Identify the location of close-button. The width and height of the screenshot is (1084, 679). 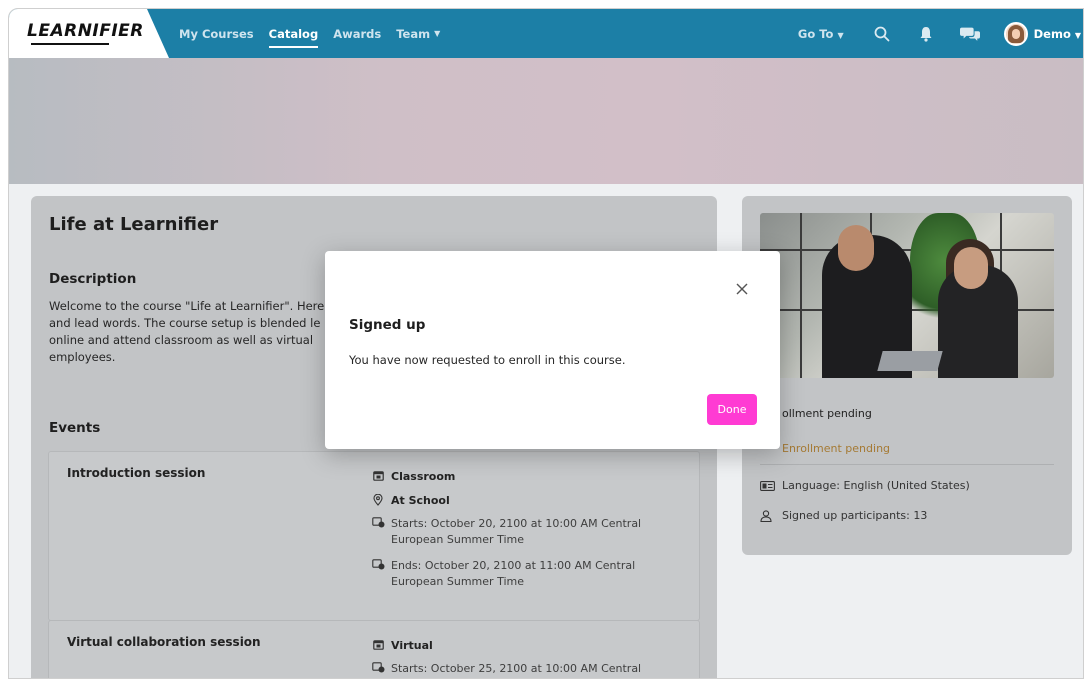
(742, 289).